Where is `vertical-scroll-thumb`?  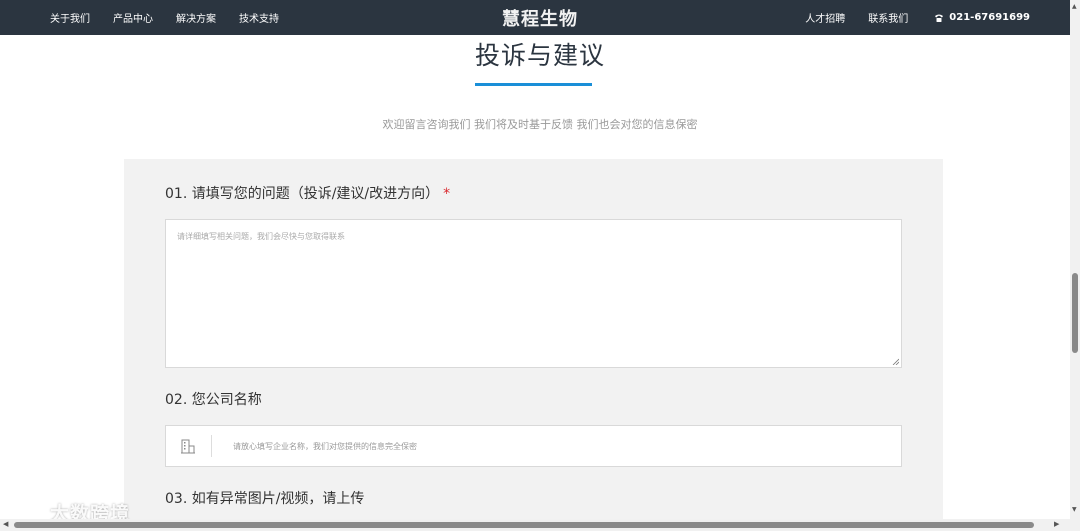
vertical-scroll-thumb is located at coordinates (1075, 313).